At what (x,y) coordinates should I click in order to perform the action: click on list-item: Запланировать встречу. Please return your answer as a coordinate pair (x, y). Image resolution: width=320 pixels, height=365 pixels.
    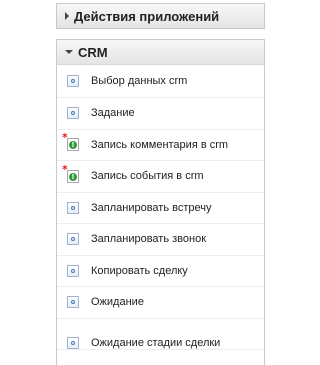
    Looking at the image, I should click on (160, 208).